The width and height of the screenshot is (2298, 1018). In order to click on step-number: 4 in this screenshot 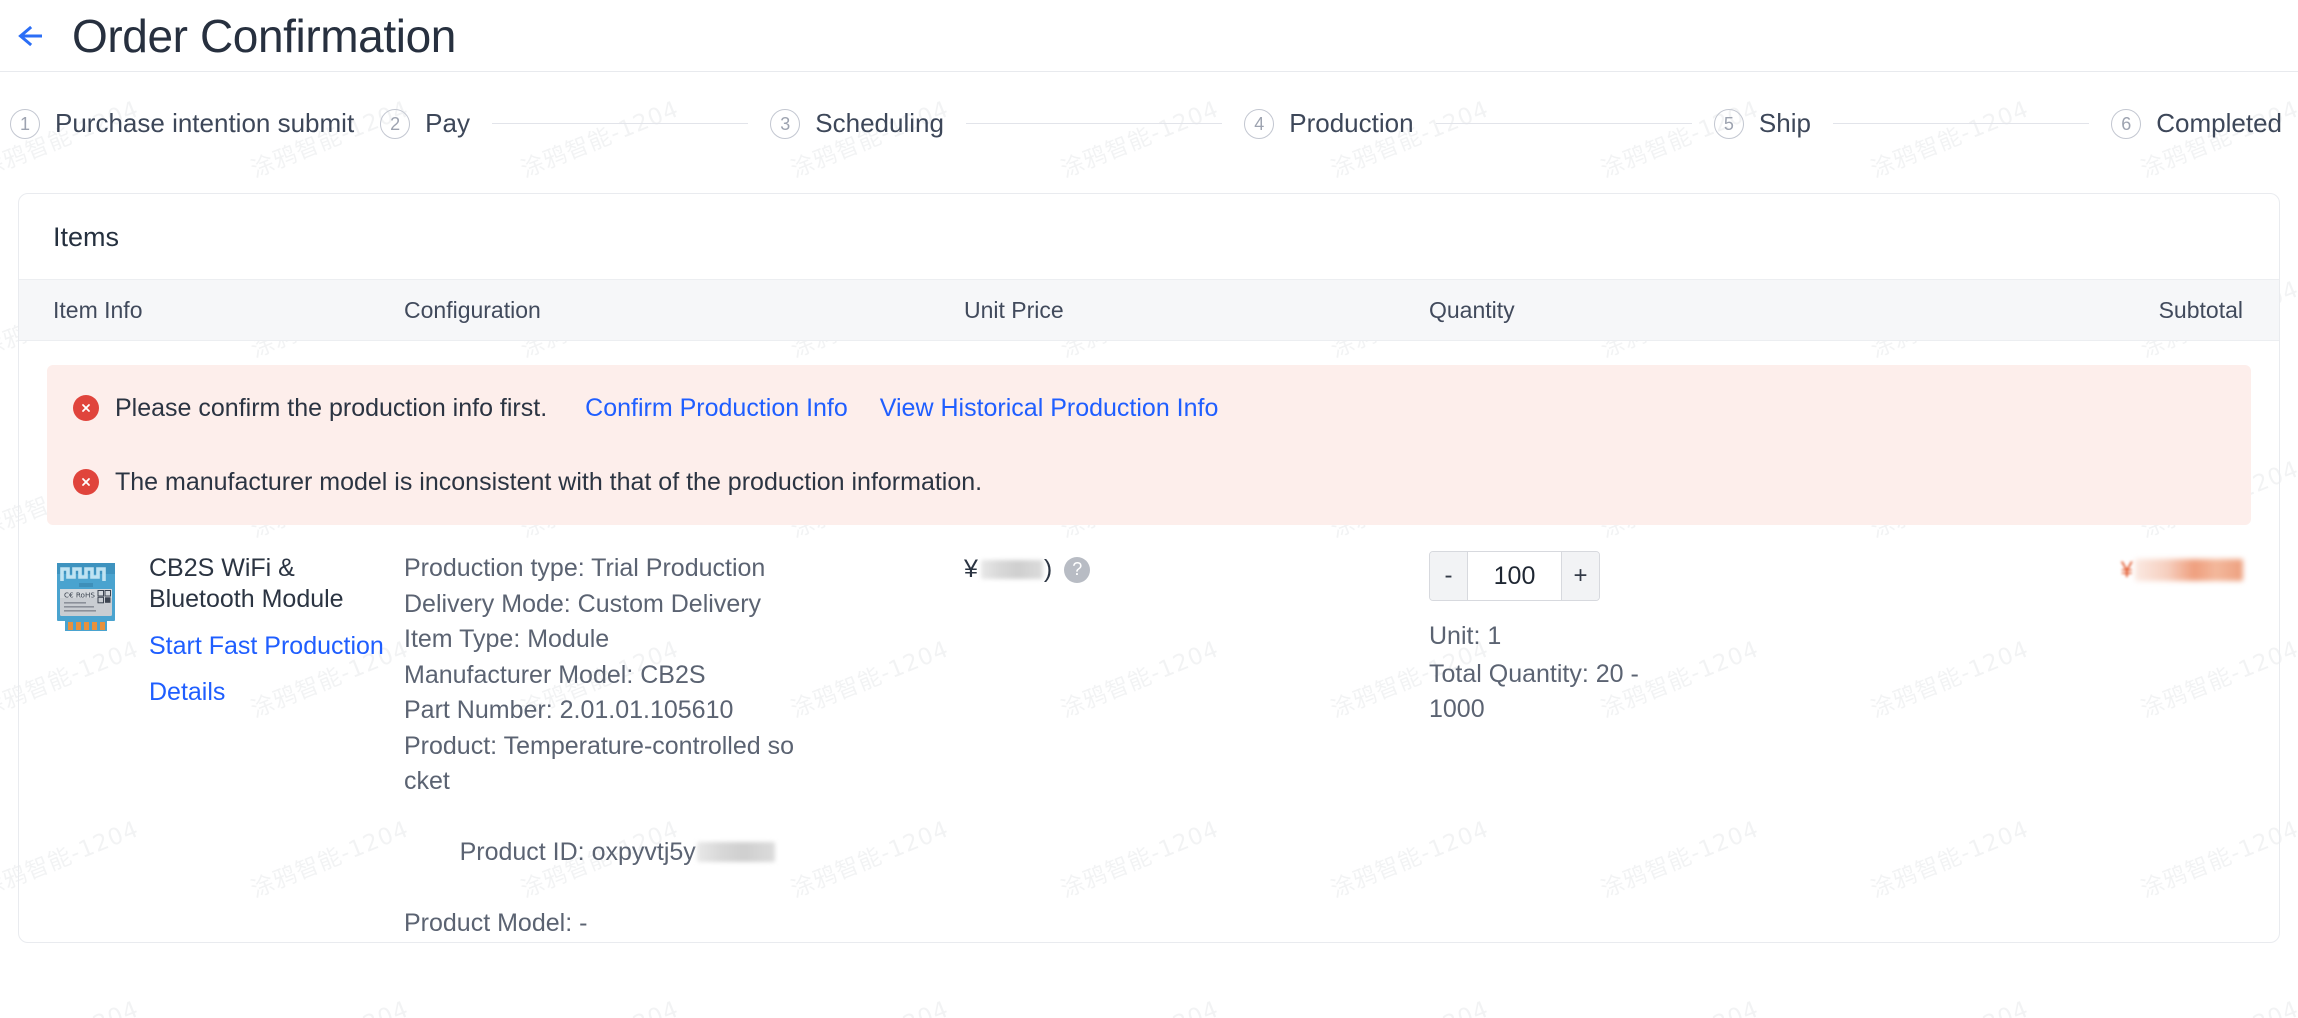, I will do `click(1259, 123)`.